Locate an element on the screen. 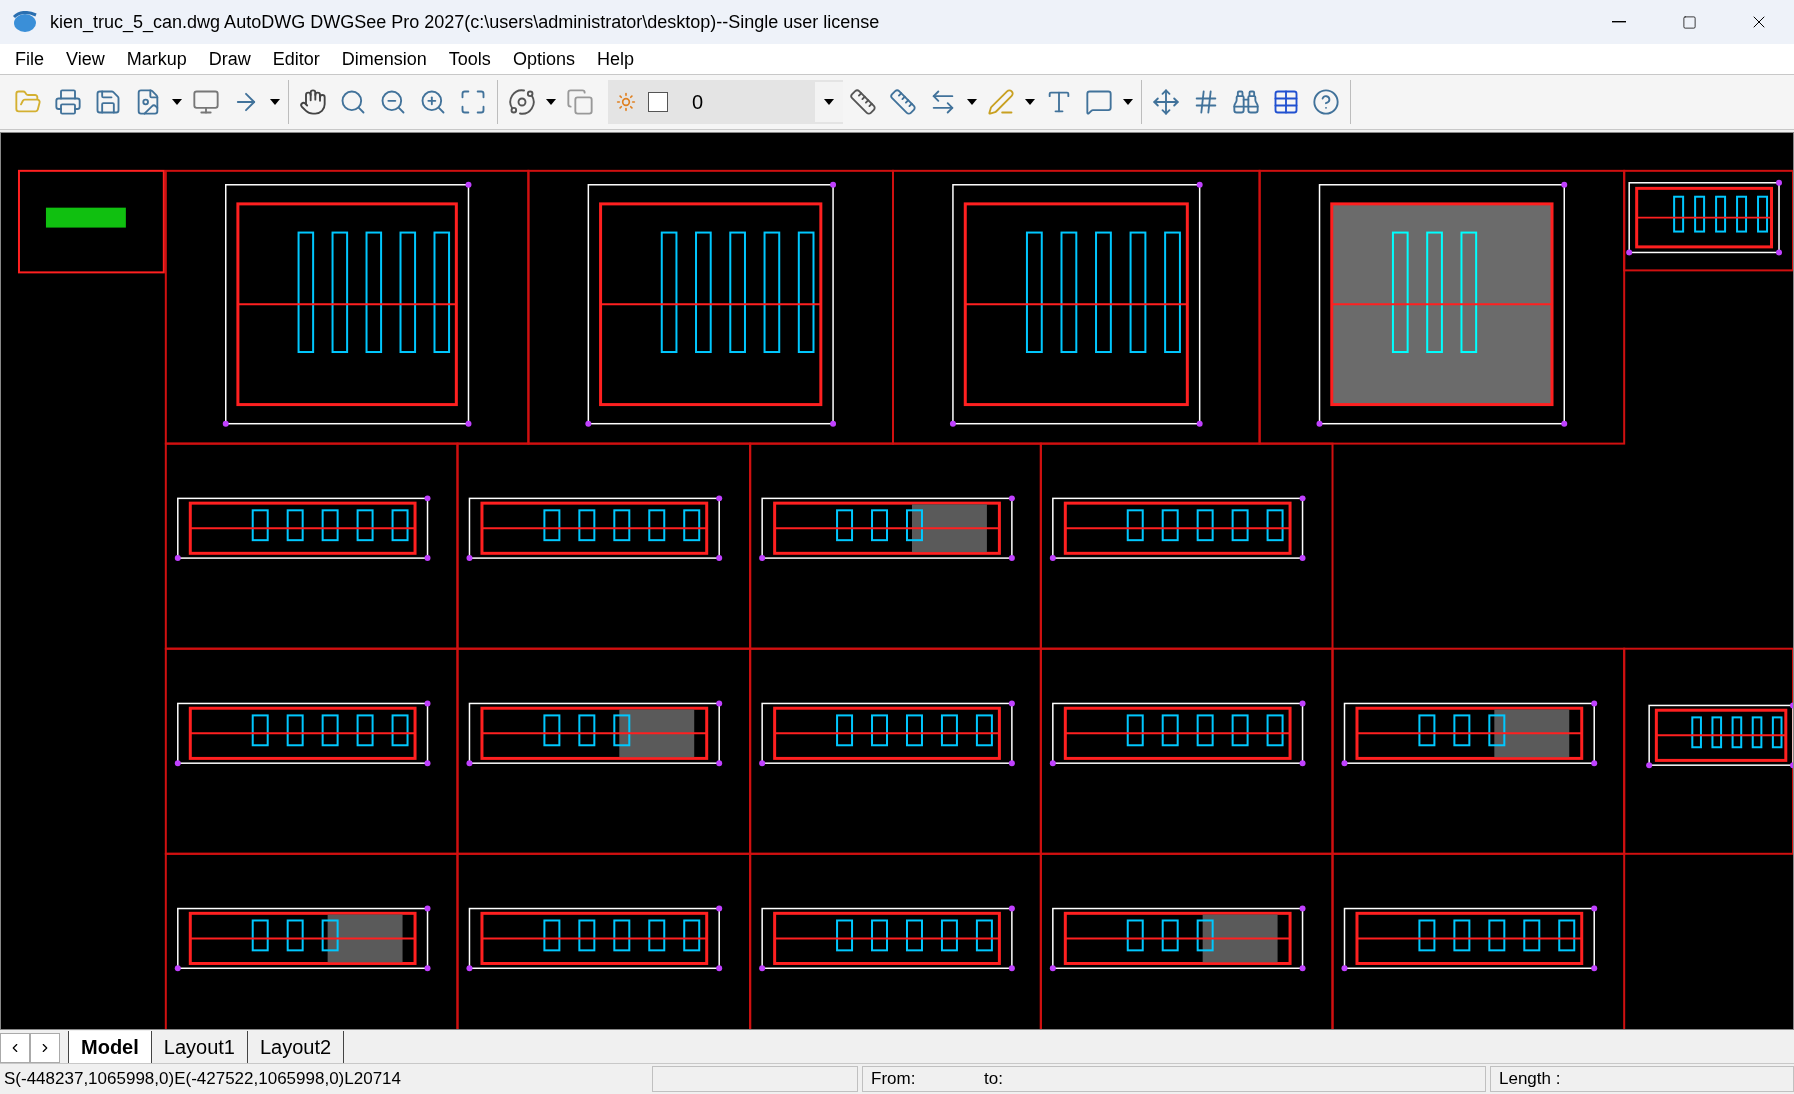 The width and height of the screenshot is (1794, 1094). layout-tab: Layout1 is located at coordinates (199, 1047).